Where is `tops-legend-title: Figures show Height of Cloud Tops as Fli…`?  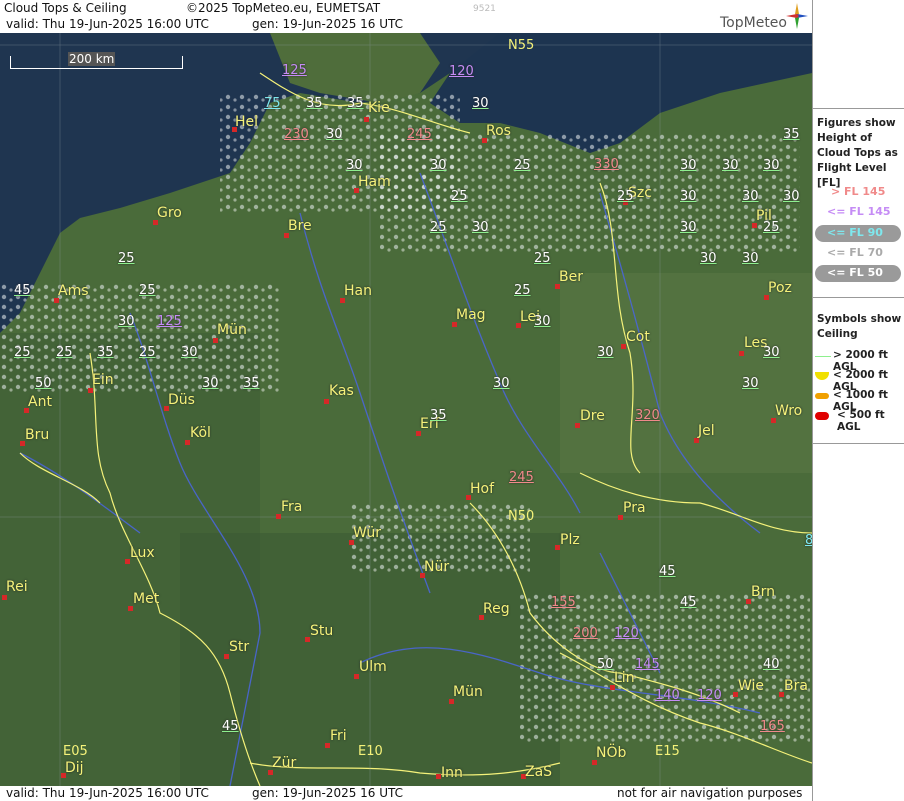
tops-legend-title: Figures show Height of Cloud Tops as Fli… is located at coordinates (857, 153).